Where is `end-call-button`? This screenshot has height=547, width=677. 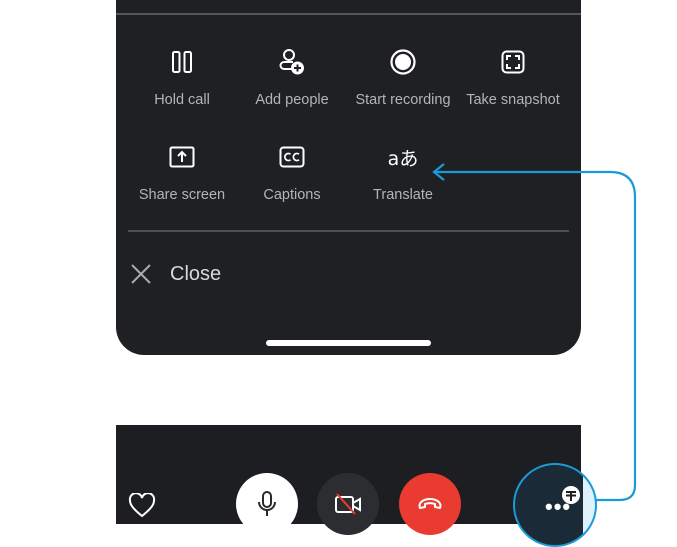 end-call-button is located at coordinates (430, 504).